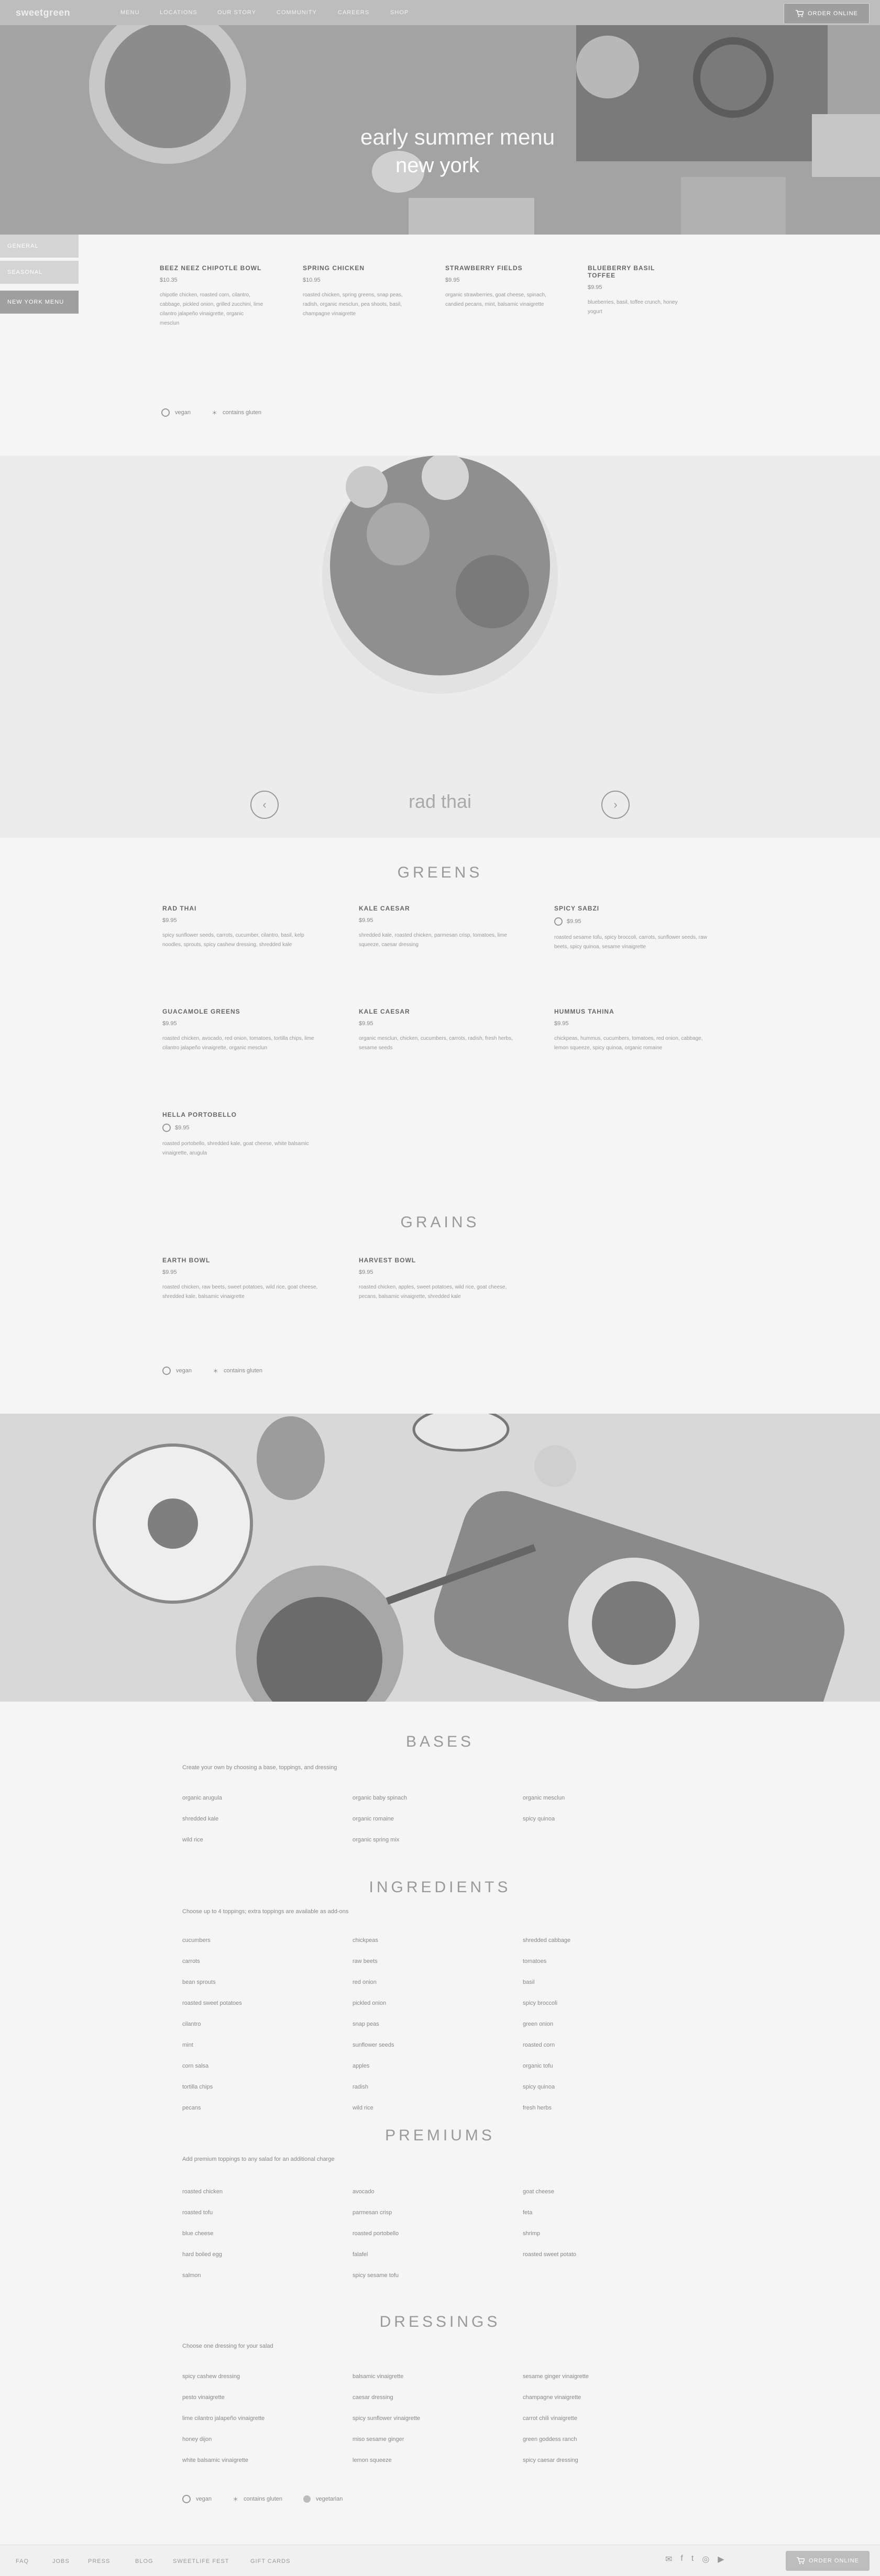 The height and width of the screenshot is (2576, 880). What do you see at coordinates (211, 2376) in the screenshot?
I see `dressing-item: spicy cashew dressing` at bounding box center [211, 2376].